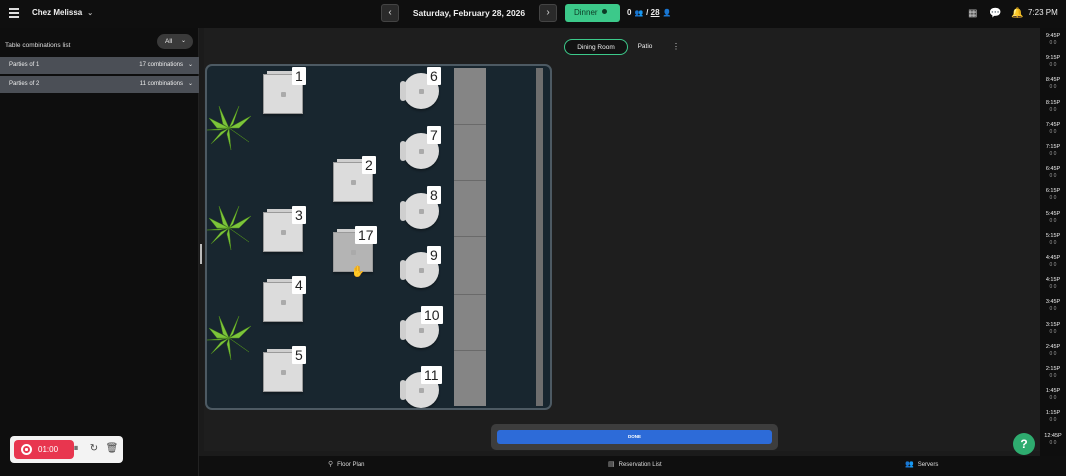 The height and width of the screenshot is (476, 1066). Describe the element at coordinates (161, 65) in the screenshot. I see `combination-count: 17 combinations` at that location.